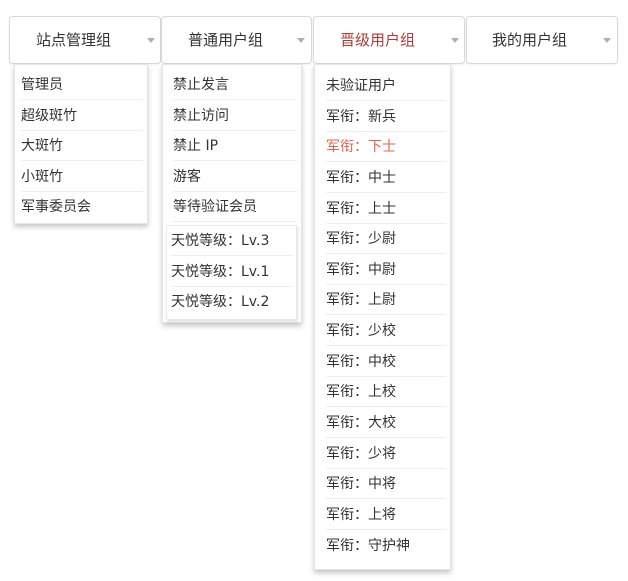 Image resolution: width=628 pixels, height=581 pixels. I want to click on menu-item-level-2: 天悦等级：Lv.2, so click(231, 302).